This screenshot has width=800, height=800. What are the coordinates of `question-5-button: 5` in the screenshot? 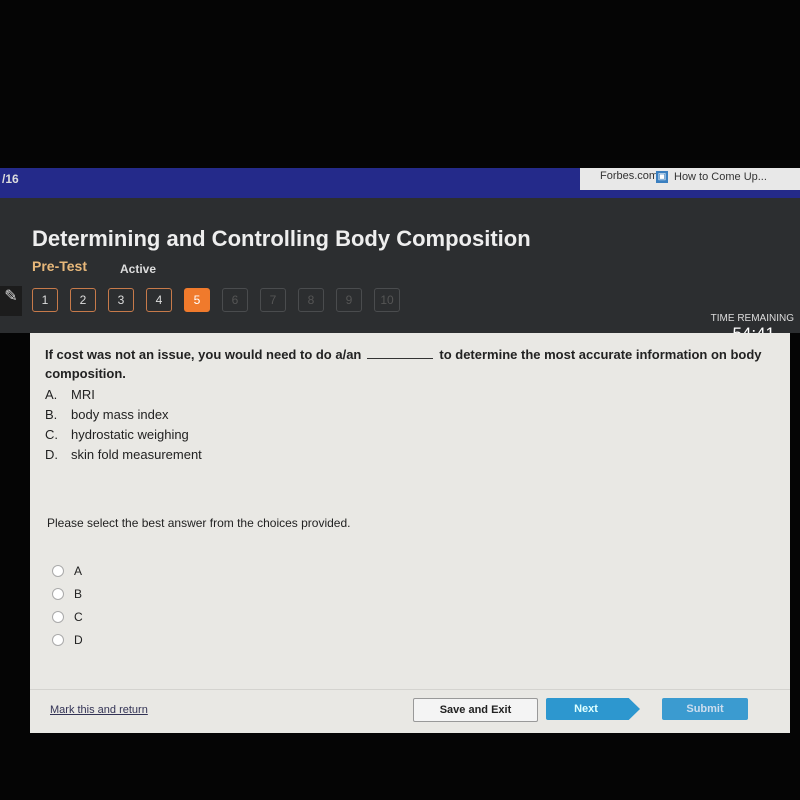 It's located at (197, 300).